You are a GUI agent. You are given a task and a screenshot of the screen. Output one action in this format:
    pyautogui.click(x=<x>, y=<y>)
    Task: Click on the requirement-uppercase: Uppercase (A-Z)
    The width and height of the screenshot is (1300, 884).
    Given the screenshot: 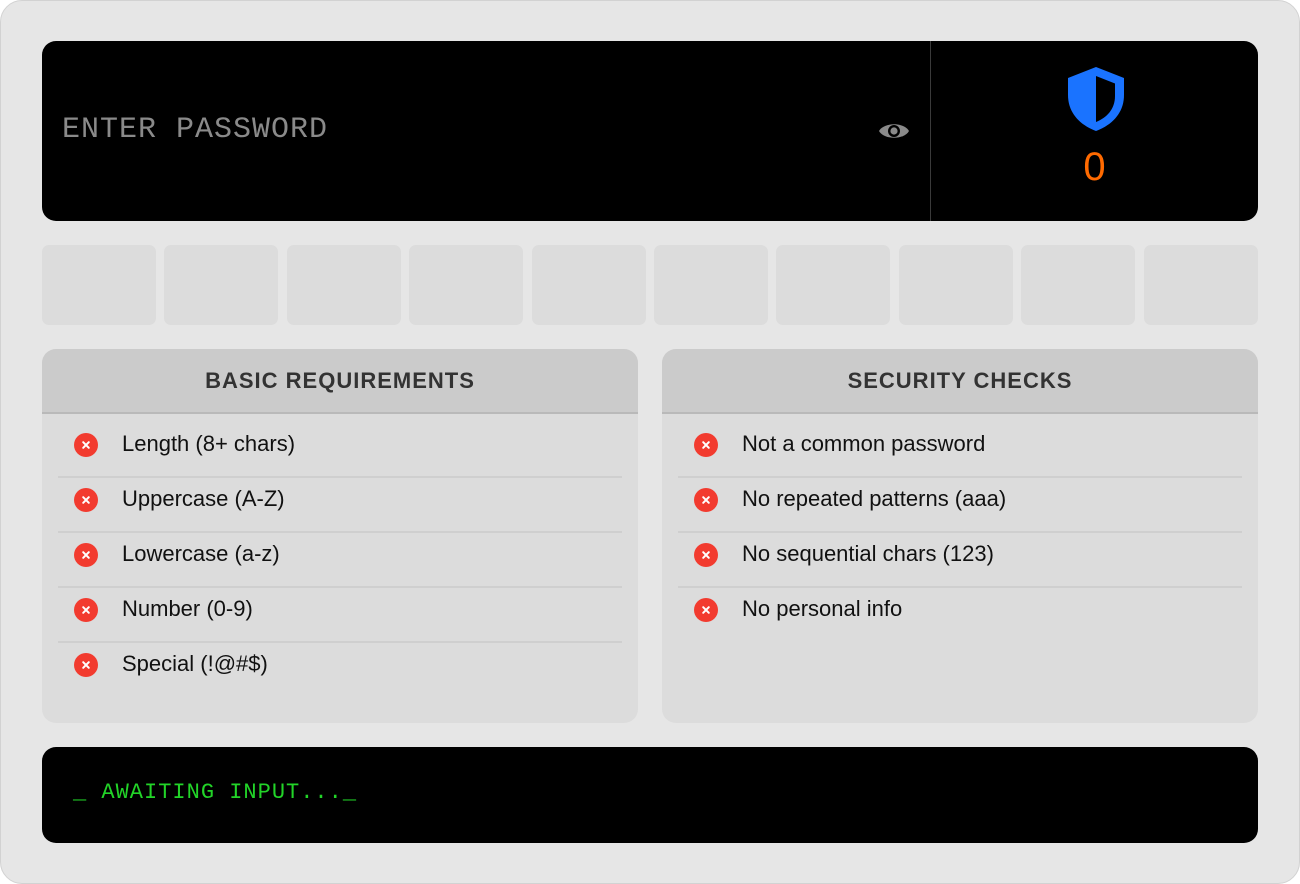 What is the action you would take?
    pyautogui.click(x=340, y=505)
    